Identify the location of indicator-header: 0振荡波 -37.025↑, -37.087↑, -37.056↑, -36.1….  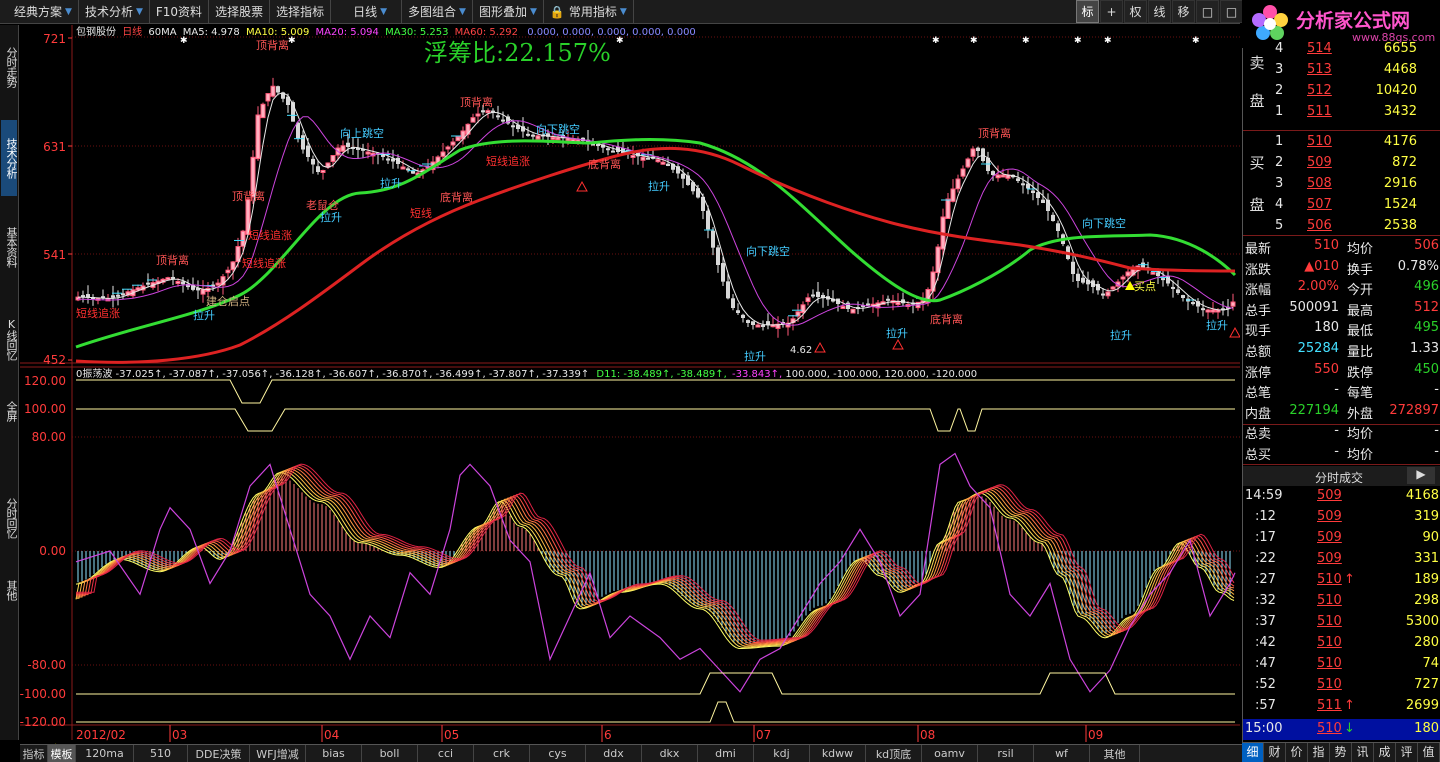
(526, 373).